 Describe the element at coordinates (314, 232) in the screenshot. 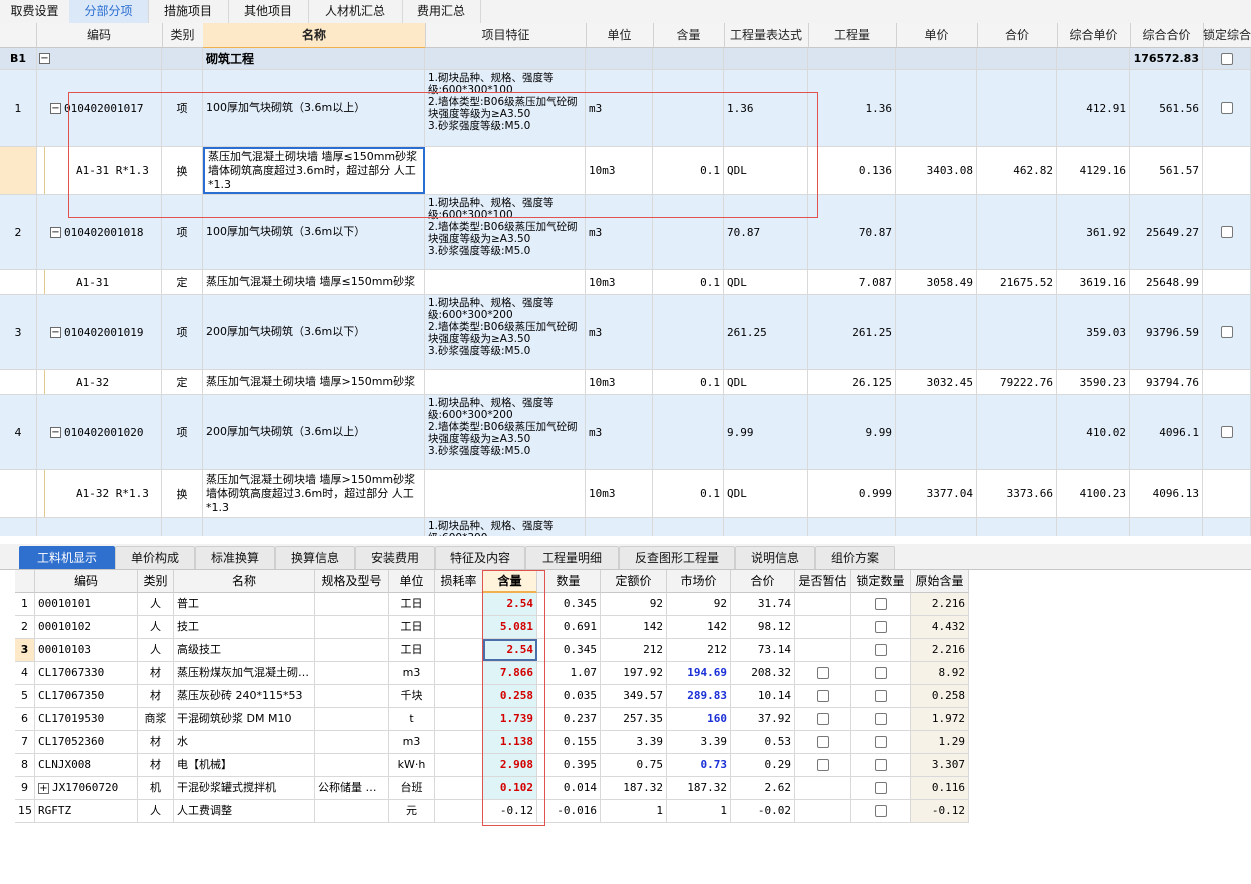

I see `cell-name: 100厚加气块砌筑（3.6m以下）` at that location.